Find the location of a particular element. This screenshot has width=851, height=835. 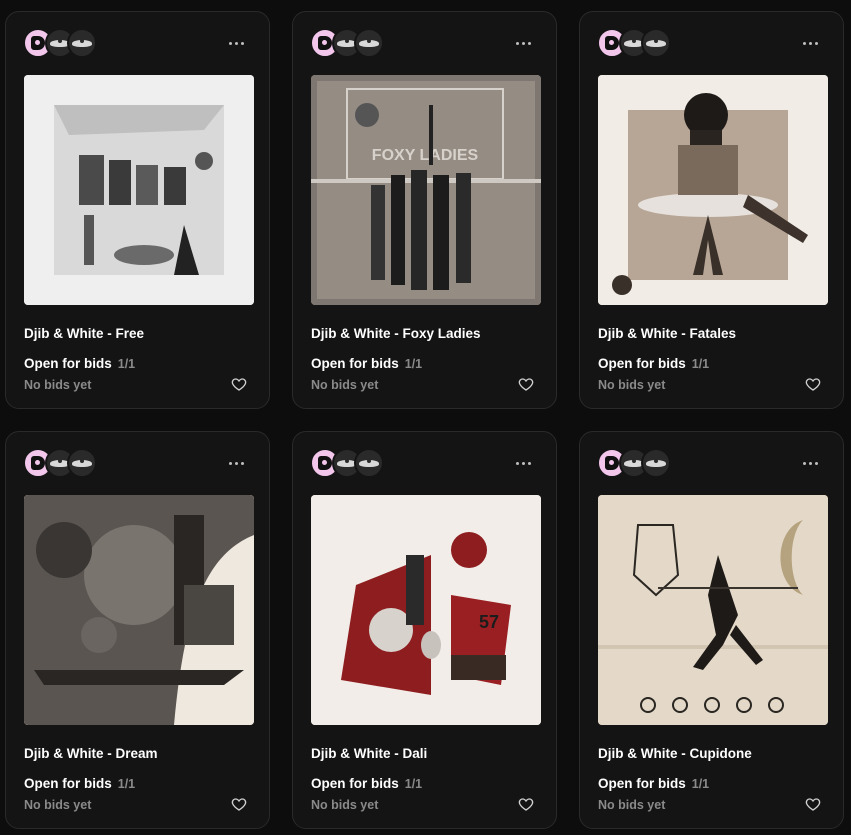

nft-title: Djib & White - Dali is located at coordinates (369, 753).